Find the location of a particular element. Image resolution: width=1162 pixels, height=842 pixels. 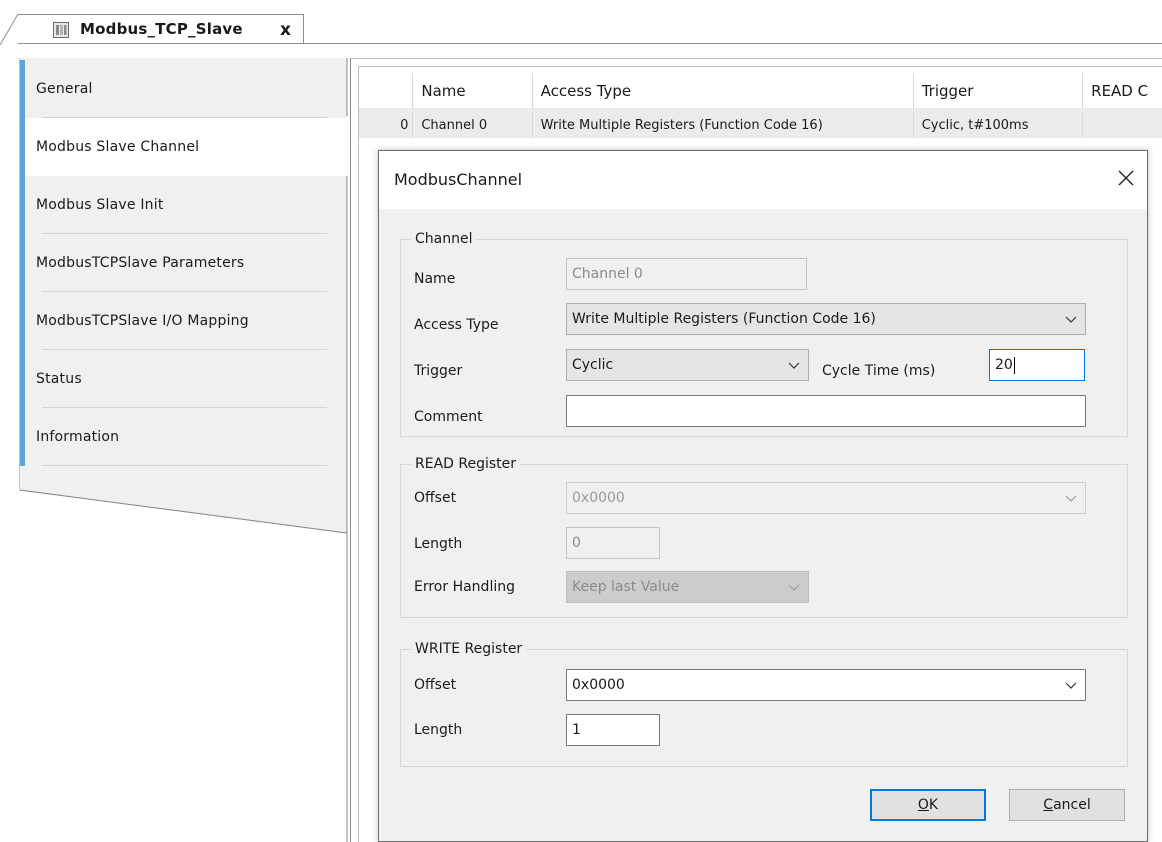

column-header-name: Name is located at coordinates (473, 91).